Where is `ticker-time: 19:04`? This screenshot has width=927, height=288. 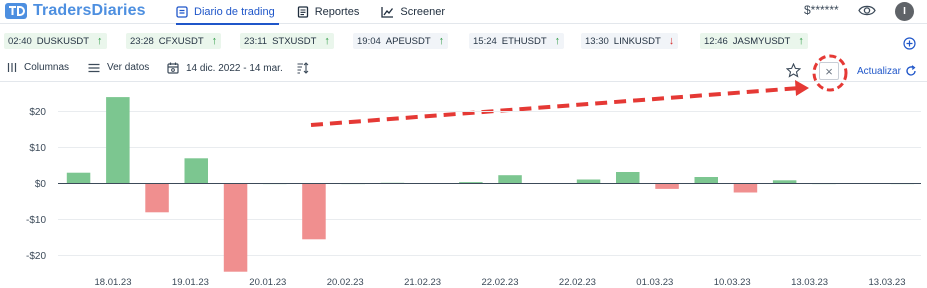
ticker-time: 19:04 is located at coordinates (369, 41).